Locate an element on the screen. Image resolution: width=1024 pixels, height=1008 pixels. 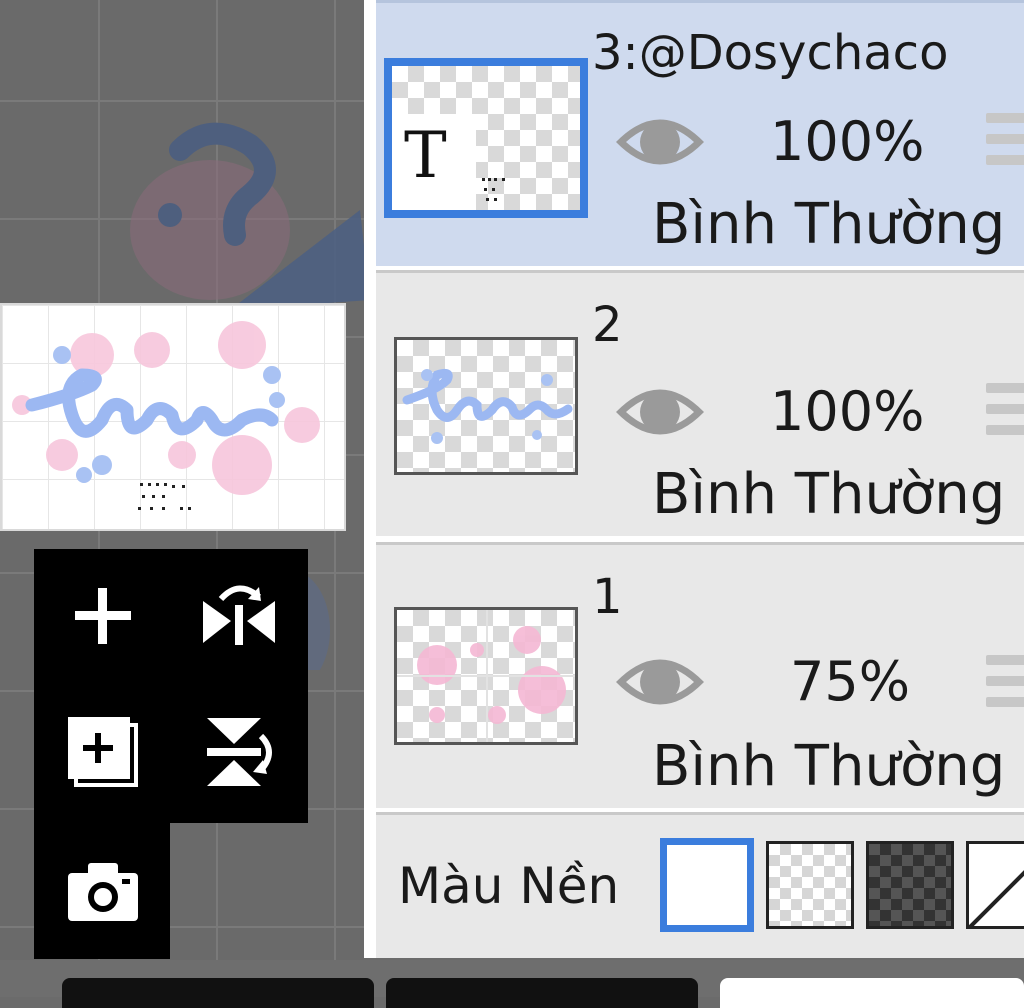
background-color-label: Màu Nền is located at coordinates (509, 886).